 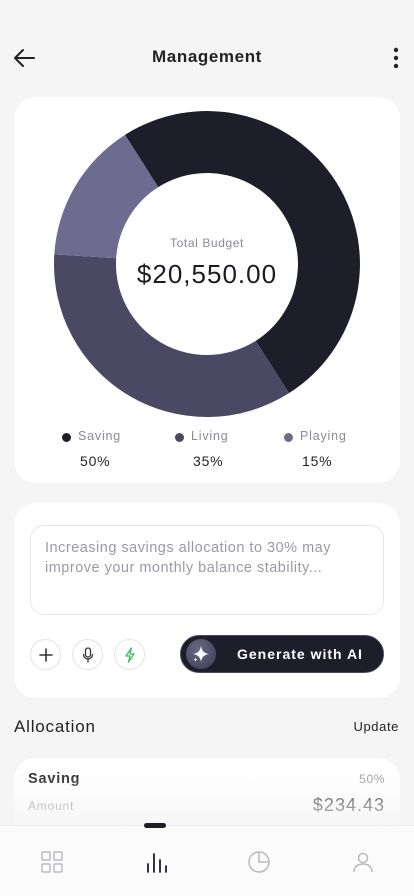 I want to click on voice-button, so click(x=87, y=654).